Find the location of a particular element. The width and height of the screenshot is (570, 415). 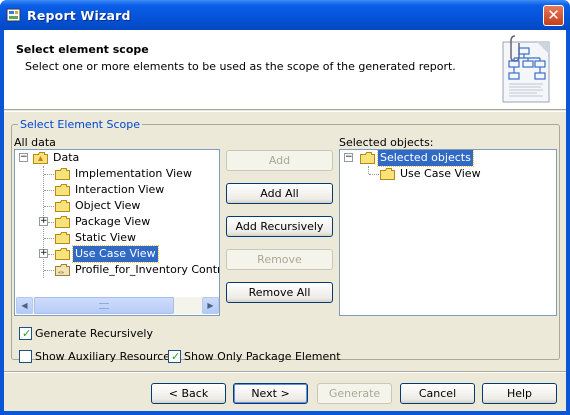

header-separator is located at coordinates (285, 111).